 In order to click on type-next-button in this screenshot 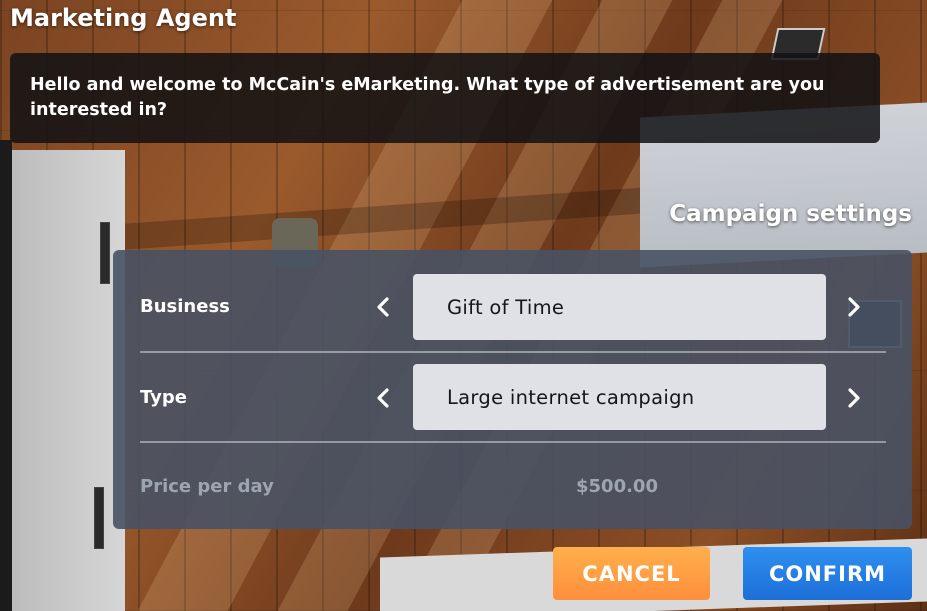, I will do `click(854, 398)`.